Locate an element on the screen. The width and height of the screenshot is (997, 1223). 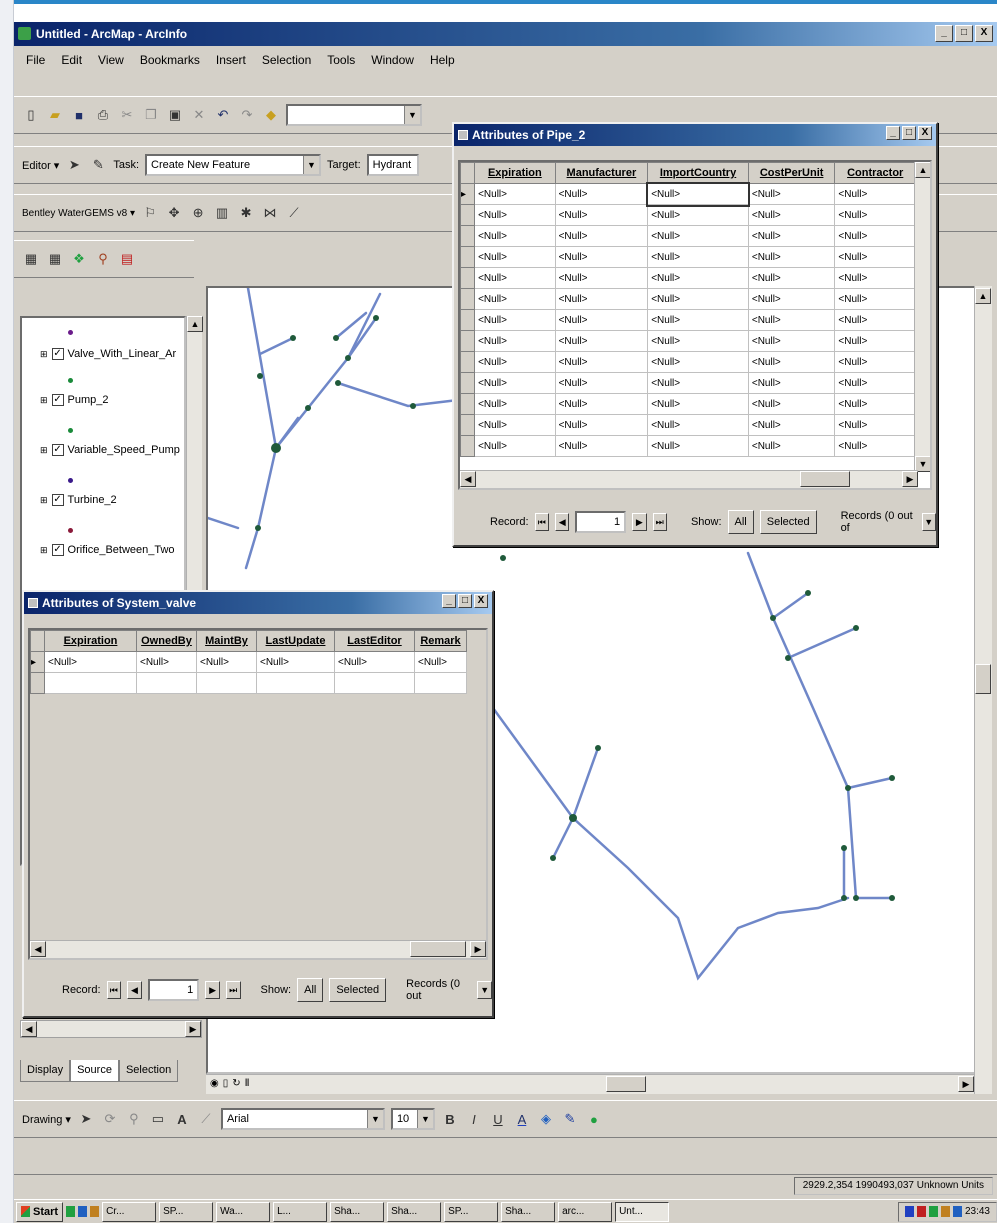
font-color-icon: A is located at coordinates (522, 1119).